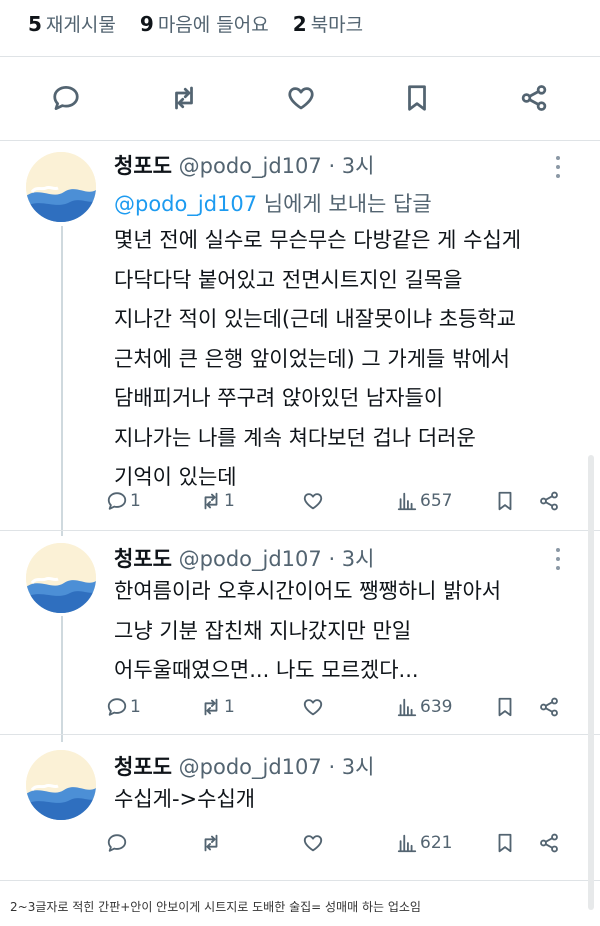 The height and width of the screenshot is (926, 600). What do you see at coordinates (341, 707) in the screenshot?
I see `reply-actions: 1 1 639` at bounding box center [341, 707].